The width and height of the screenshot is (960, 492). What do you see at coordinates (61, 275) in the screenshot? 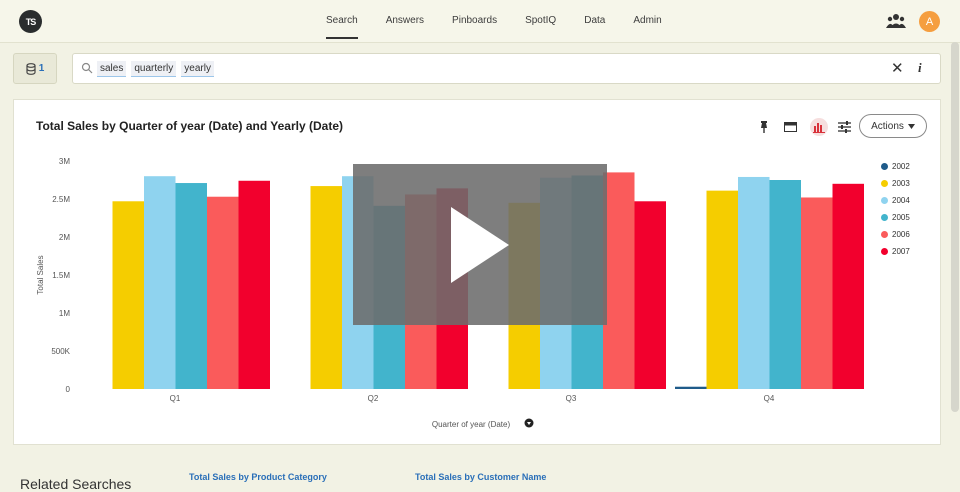
I see `y-tick-label: 1.5M` at bounding box center [61, 275].